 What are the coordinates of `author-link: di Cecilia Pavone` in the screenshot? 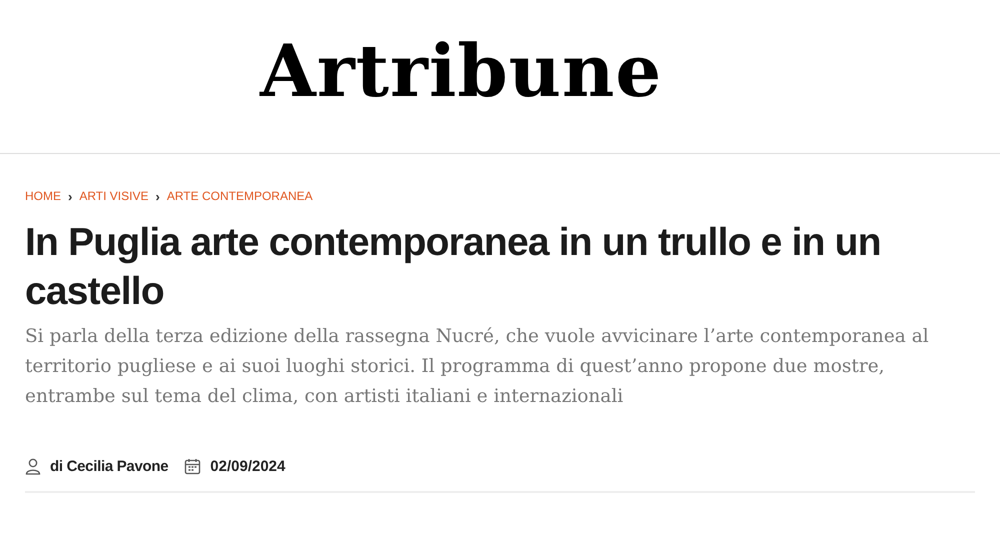 It's located at (109, 466).